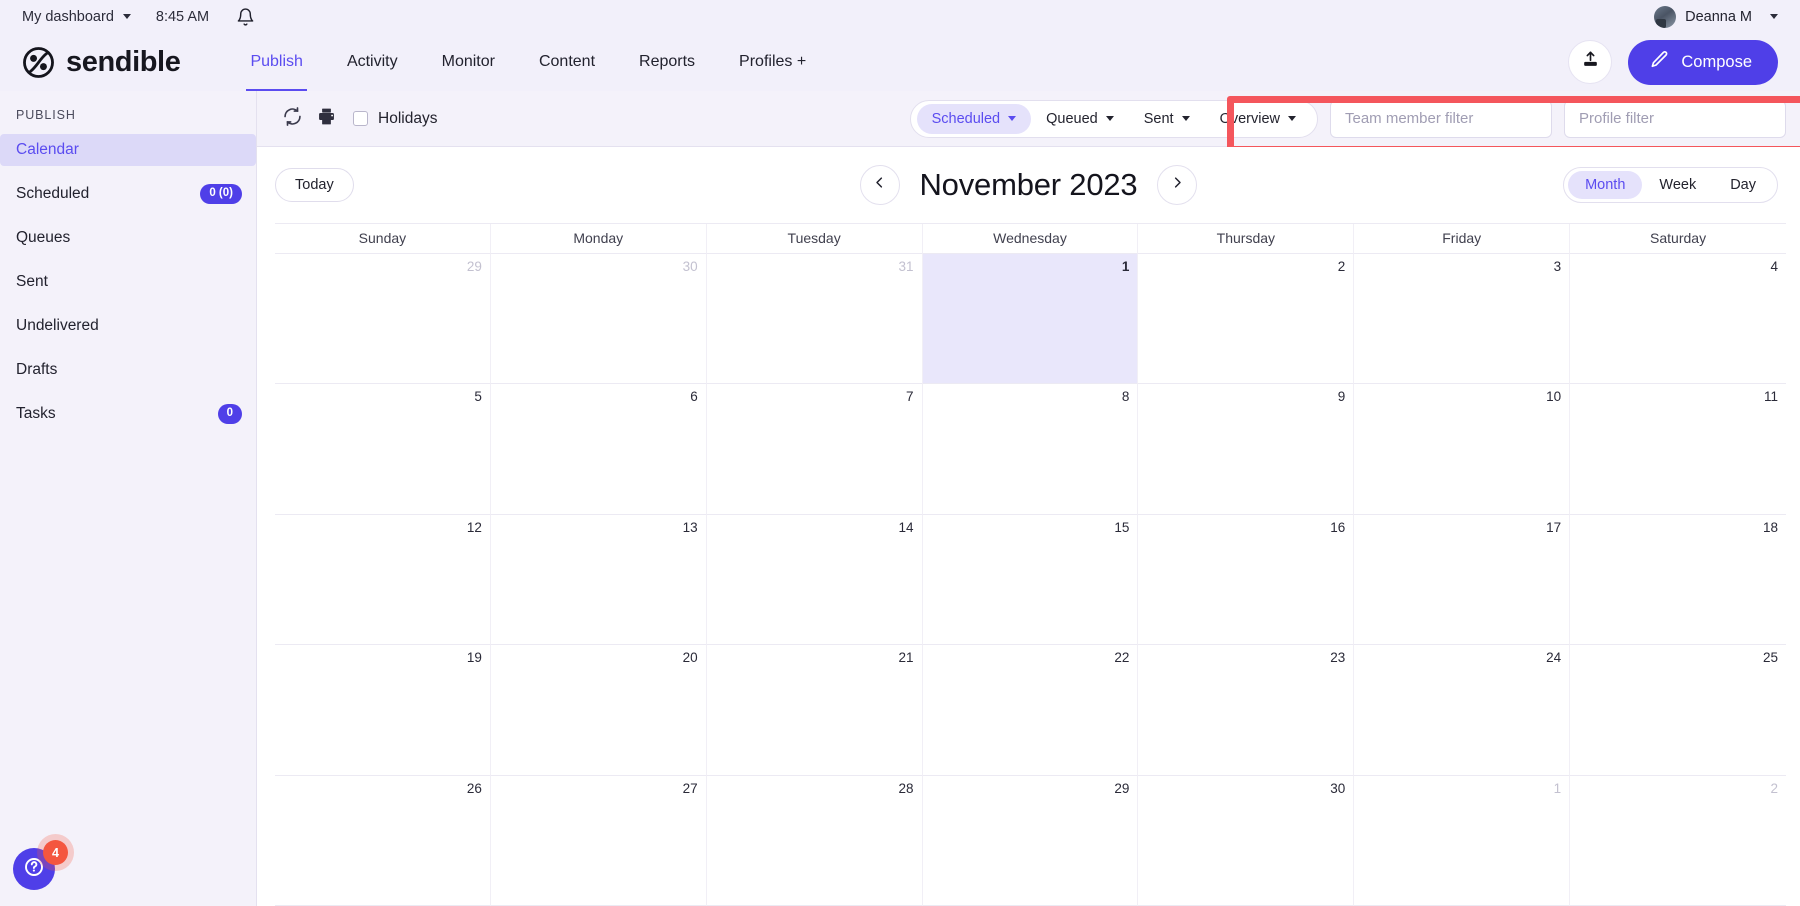 The image size is (1800, 906). Describe the element at coordinates (814, 319) in the screenshot. I see `calendar-day-cell: 31` at that location.